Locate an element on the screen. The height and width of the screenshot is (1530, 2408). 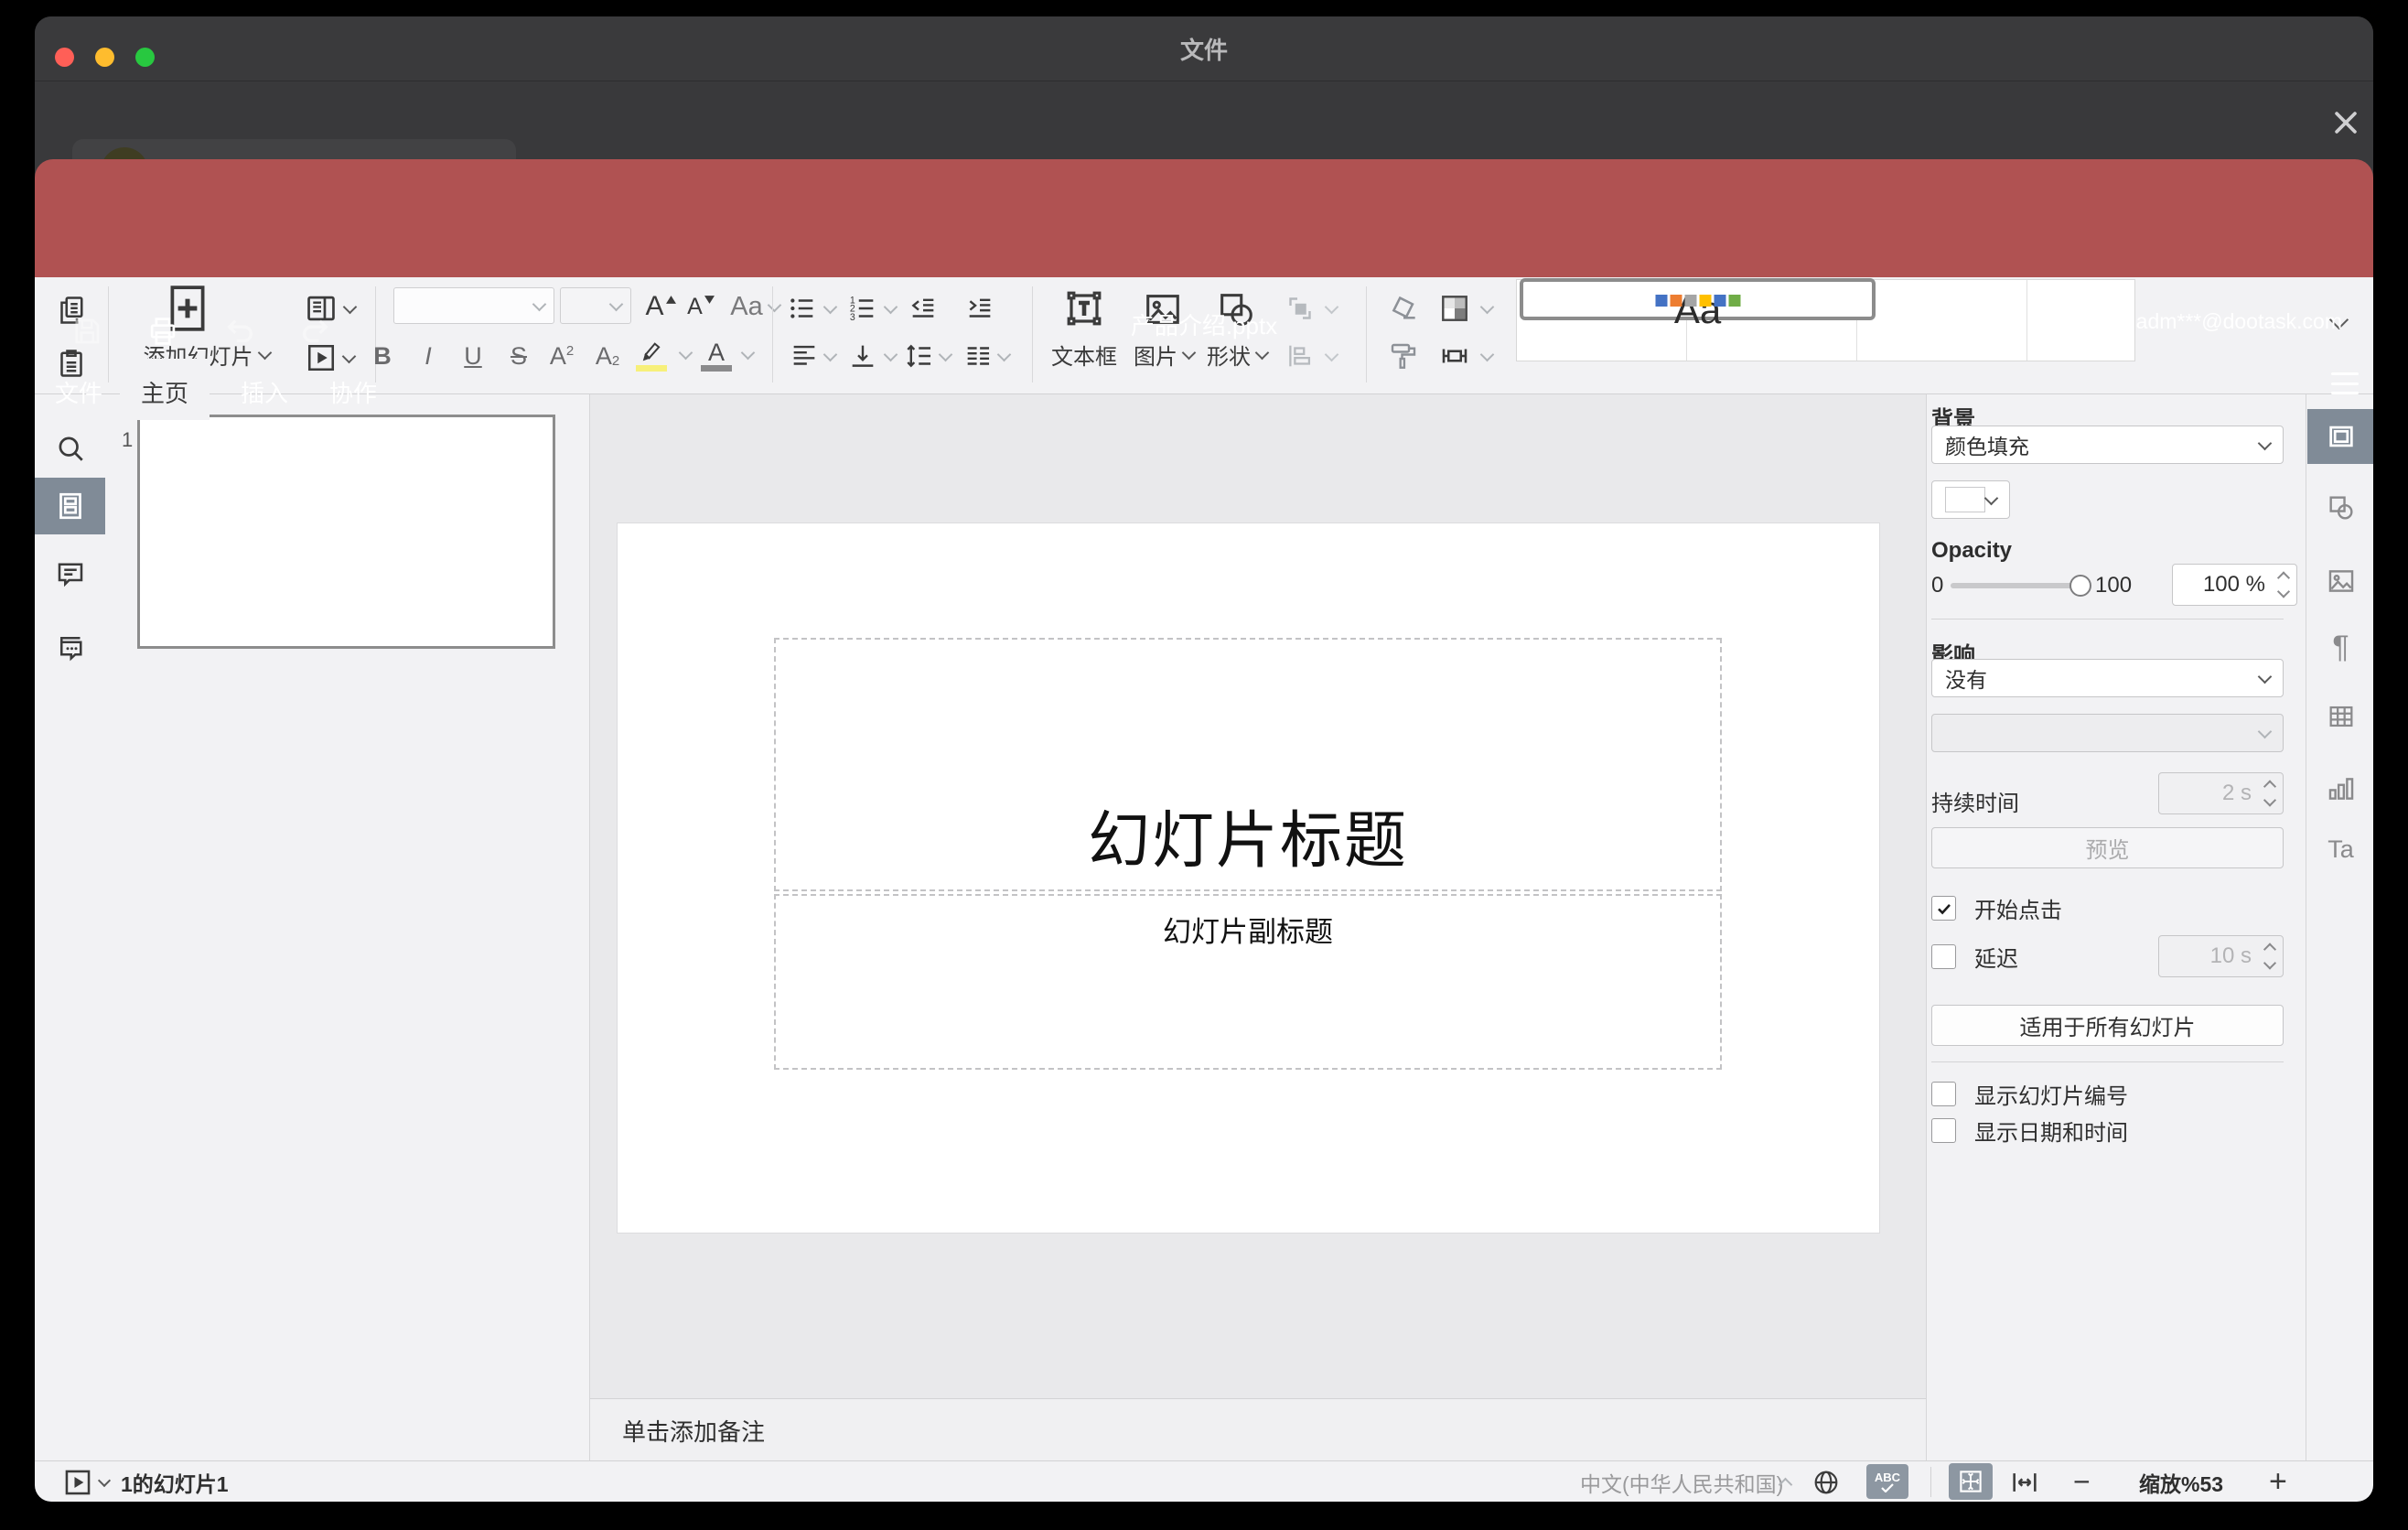
slide-subtitle-text: 幻灯片副标题 is located at coordinates (1248, 932).